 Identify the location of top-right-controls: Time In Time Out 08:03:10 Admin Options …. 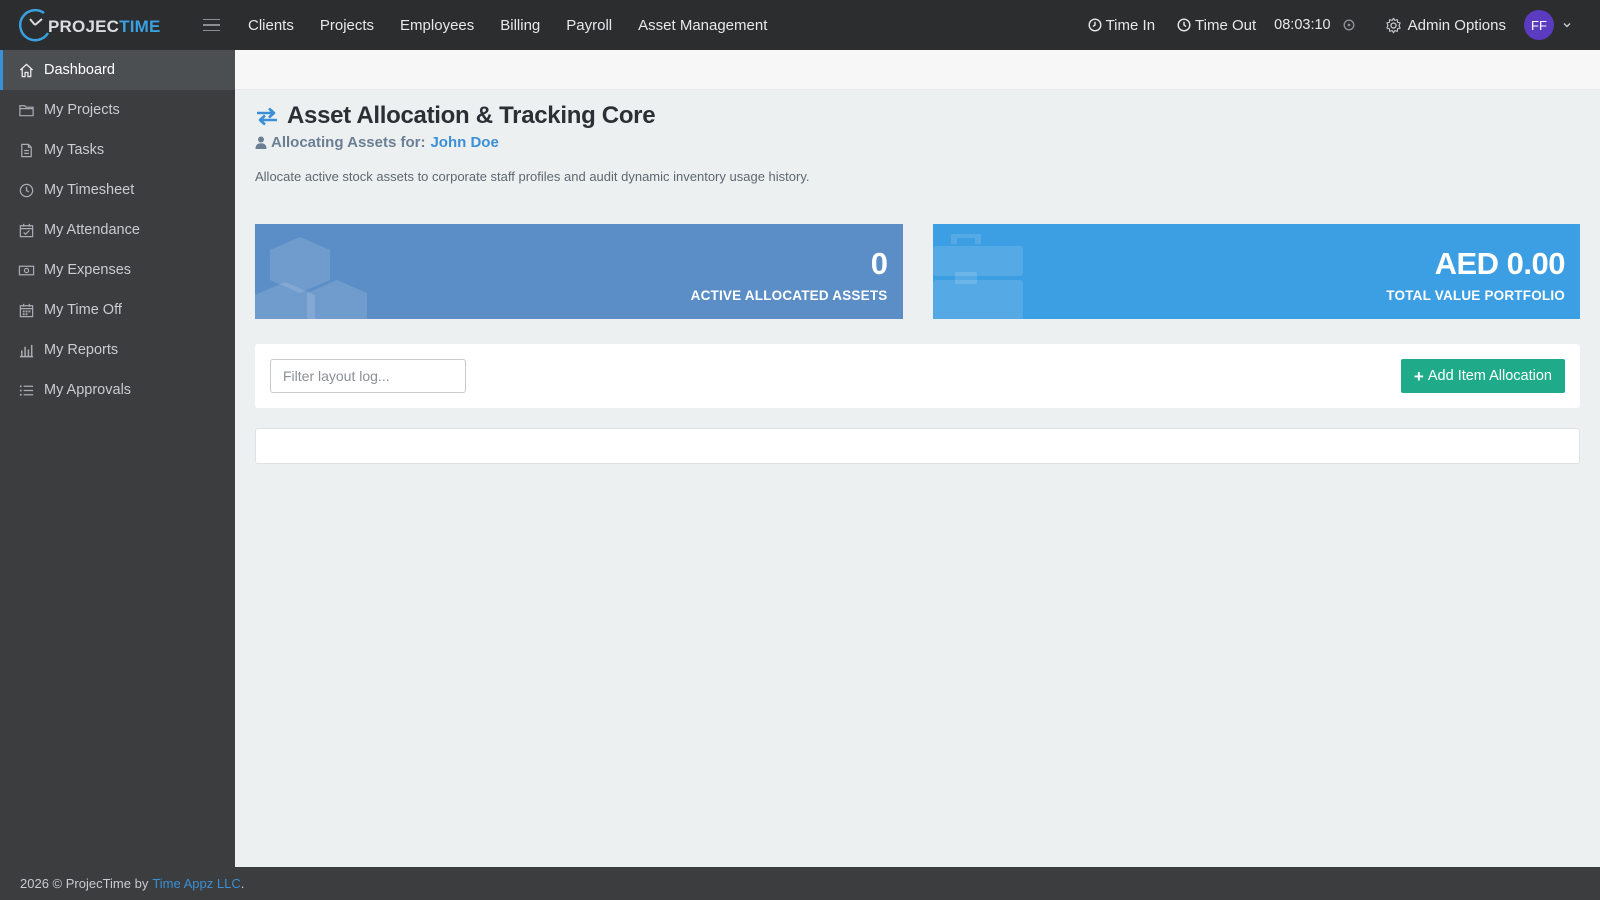
(1333, 25).